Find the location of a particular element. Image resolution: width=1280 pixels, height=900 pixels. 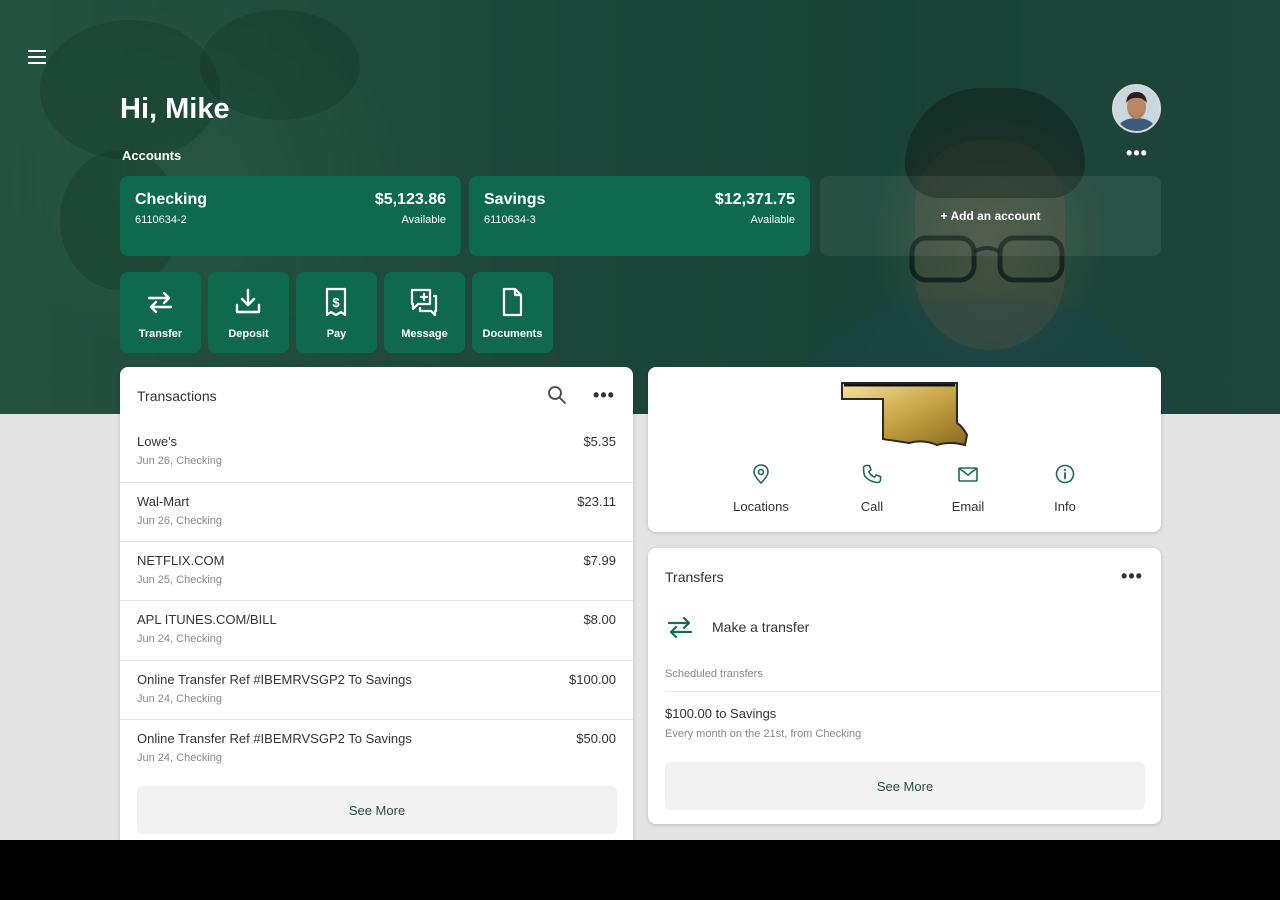

info-label: Info is located at coordinates (1065, 506).